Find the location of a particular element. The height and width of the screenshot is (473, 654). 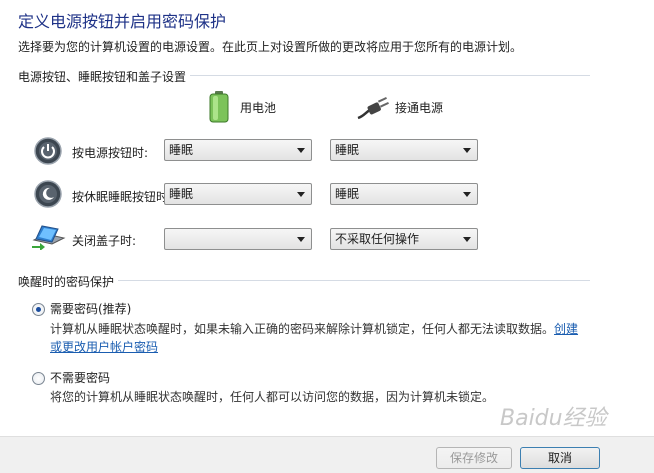

sleep-button-icon is located at coordinates (48, 194).